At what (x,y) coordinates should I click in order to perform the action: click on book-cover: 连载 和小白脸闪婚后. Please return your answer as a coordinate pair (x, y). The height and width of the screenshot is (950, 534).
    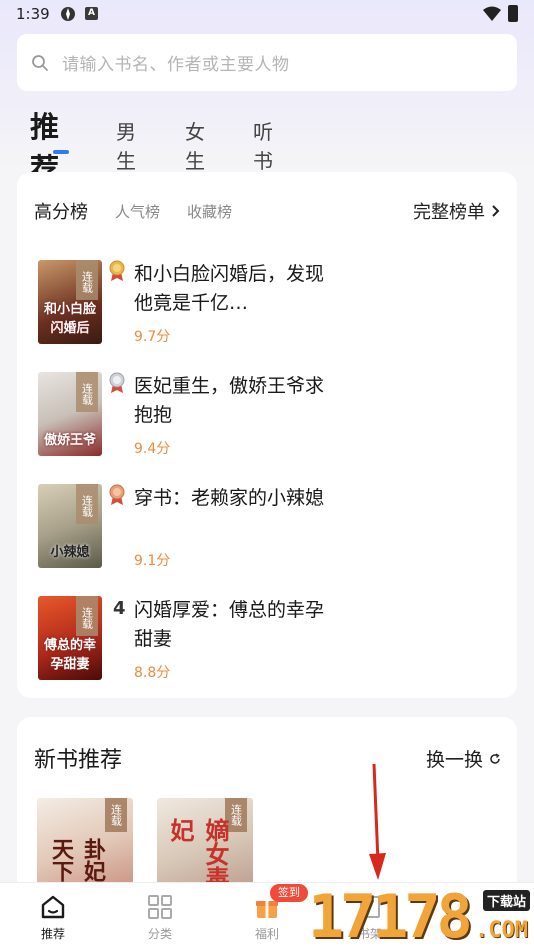
    Looking at the image, I should click on (70, 302).